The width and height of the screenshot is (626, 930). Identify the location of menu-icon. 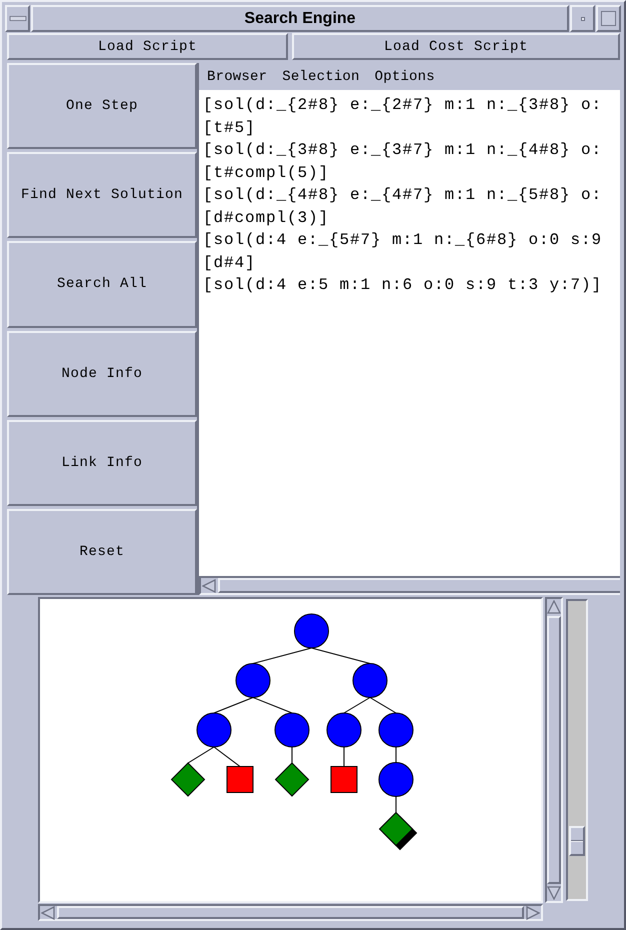
(17, 18).